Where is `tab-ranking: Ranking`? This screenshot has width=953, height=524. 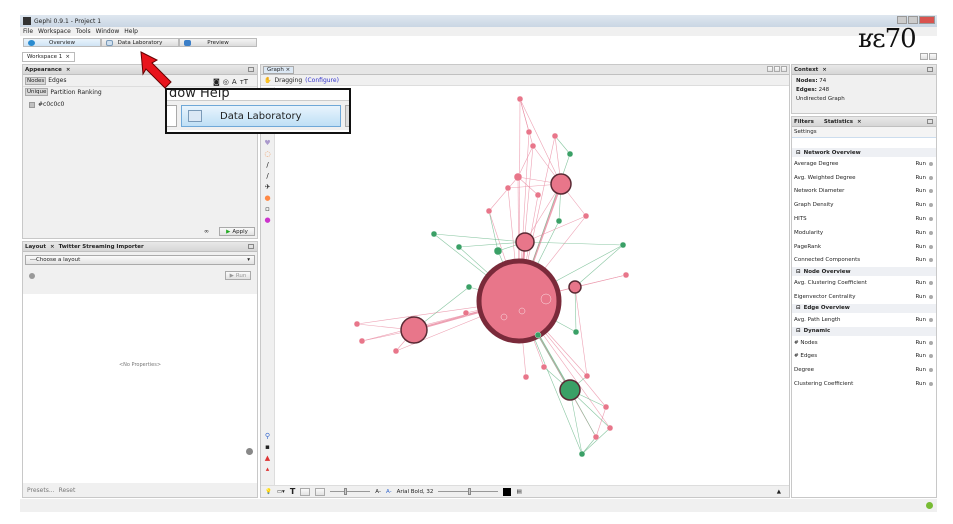 tab-ranking: Ranking is located at coordinates (89, 92).